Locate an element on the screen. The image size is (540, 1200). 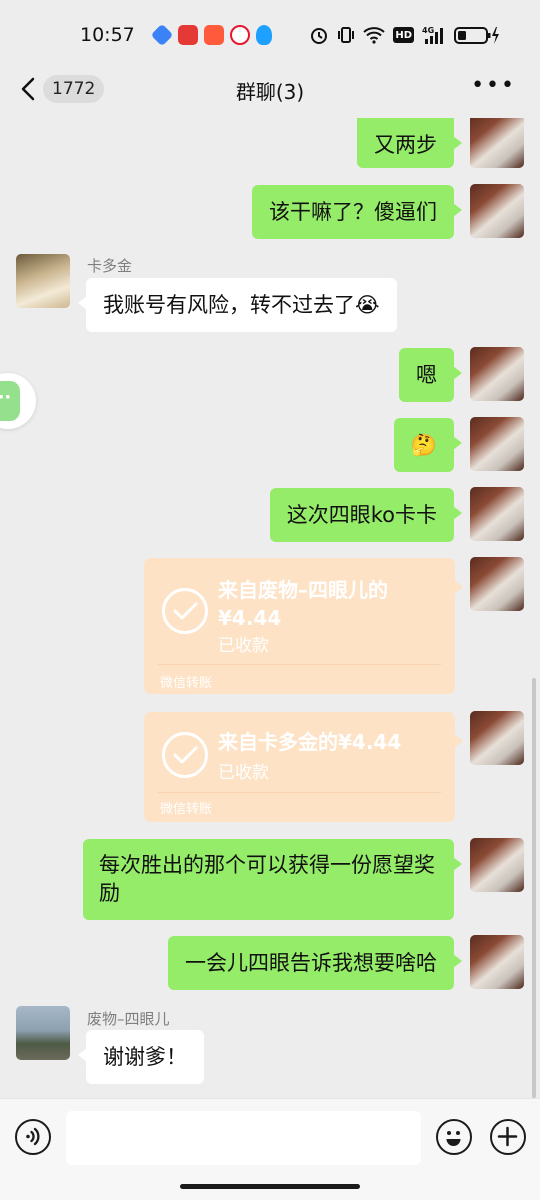
notification-icons is located at coordinates (211, 35).